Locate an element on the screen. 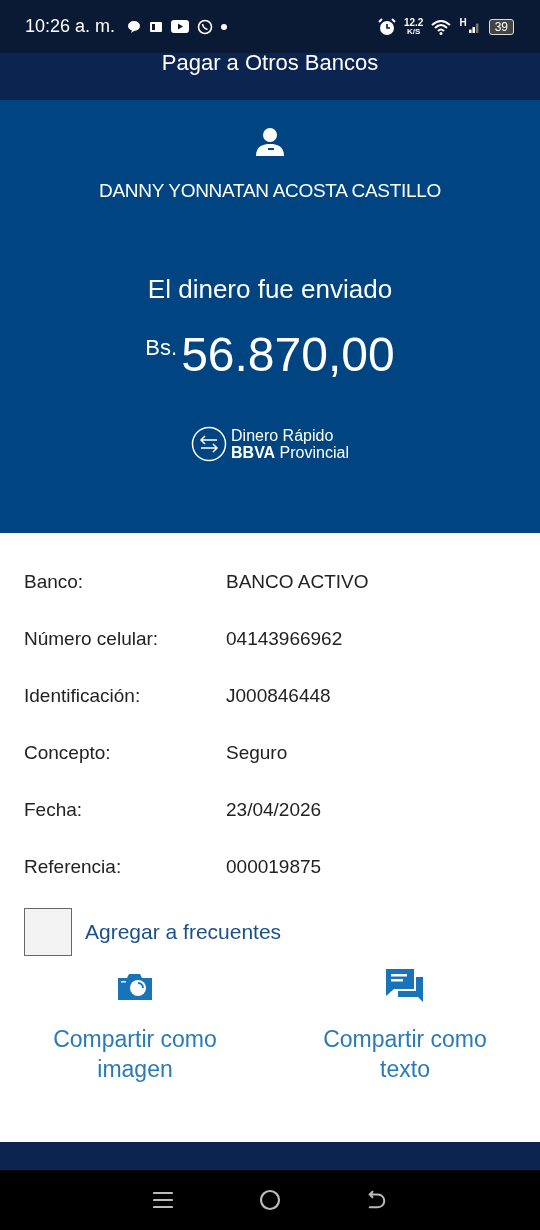 The height and width of the screenshot is (1230, 540). chat-bubble-icon is located at coordinates (134, 26).